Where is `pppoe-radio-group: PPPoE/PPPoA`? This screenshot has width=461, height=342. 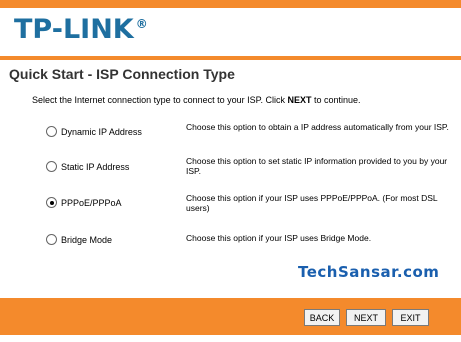 pppoe-radio-group: PPPoE/PPPoA is located at coordinates (84, 202).